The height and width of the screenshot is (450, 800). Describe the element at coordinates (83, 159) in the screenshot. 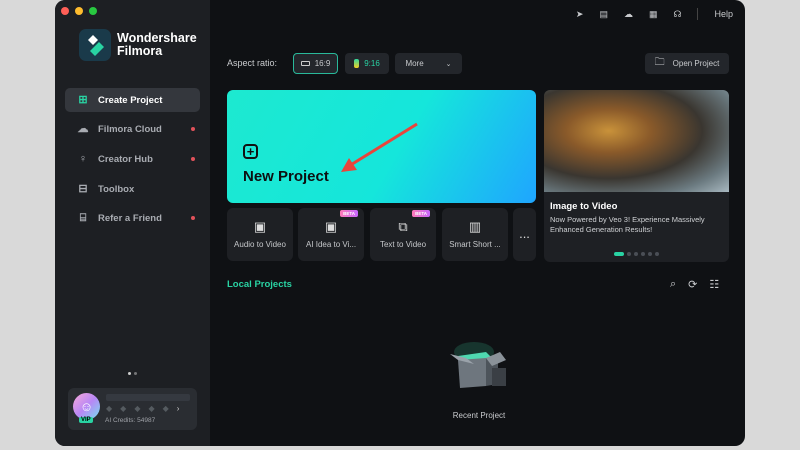

I see `lightbulb-icon: ♀` at that location.